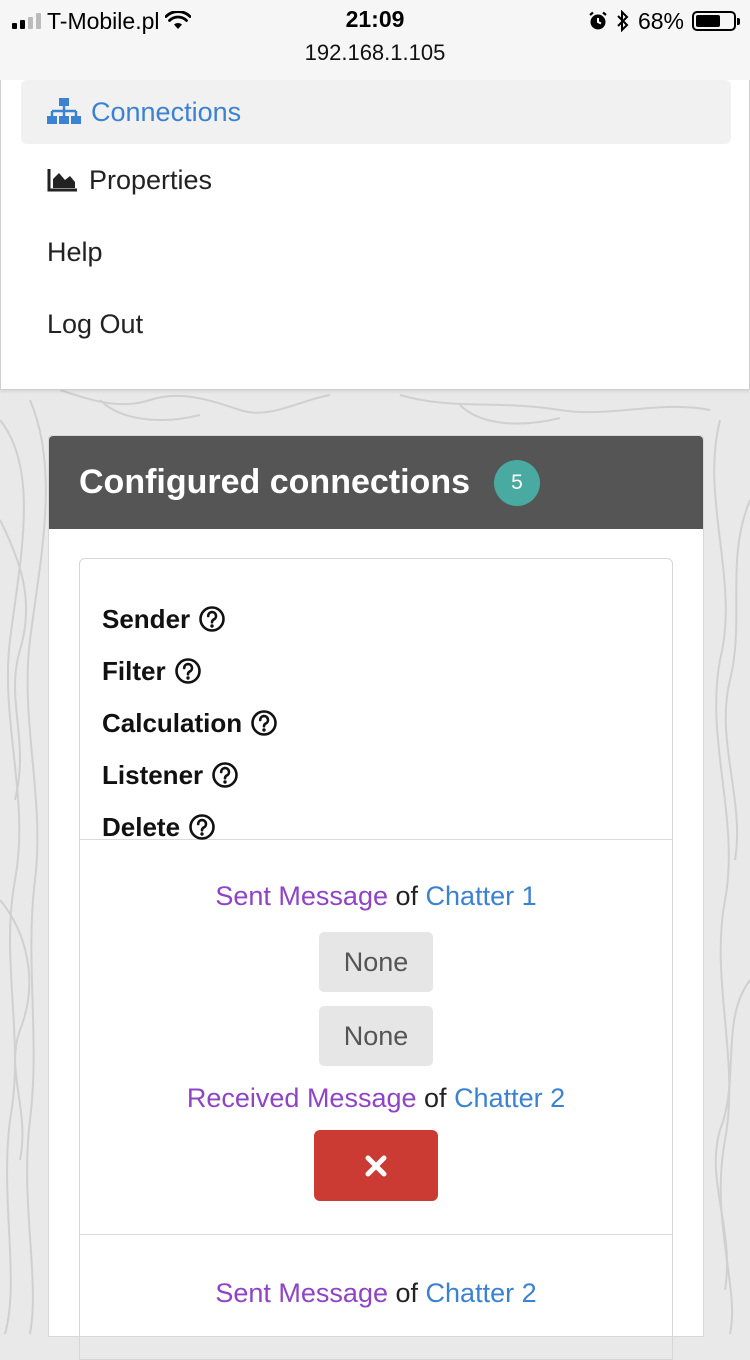 The height and width of the screenshot is (1360, 750). What do you see at coordinates (376, 252) in the screenshot?
I see `nav-item-help: Help` at bounding box center [376, 252].